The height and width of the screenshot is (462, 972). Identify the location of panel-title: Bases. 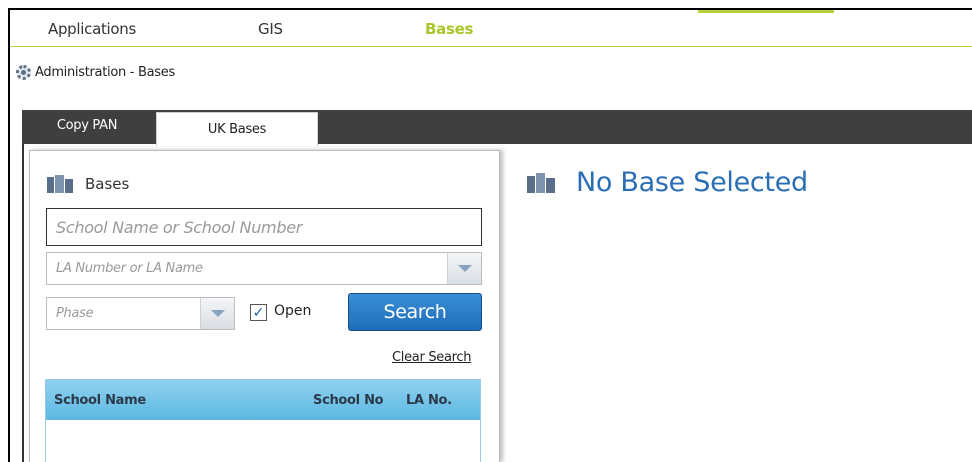
(88, 184).